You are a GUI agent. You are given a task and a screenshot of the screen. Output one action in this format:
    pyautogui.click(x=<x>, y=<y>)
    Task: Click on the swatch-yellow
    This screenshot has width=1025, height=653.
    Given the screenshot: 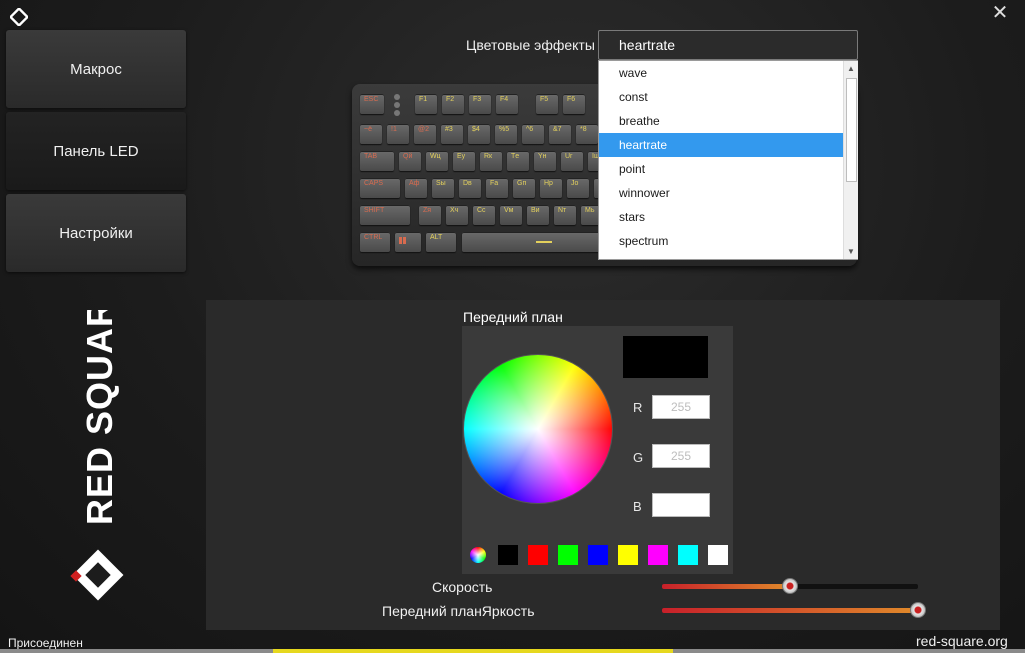 What is the action you would take?
    pyautogui.click(x=628, y=555)
    